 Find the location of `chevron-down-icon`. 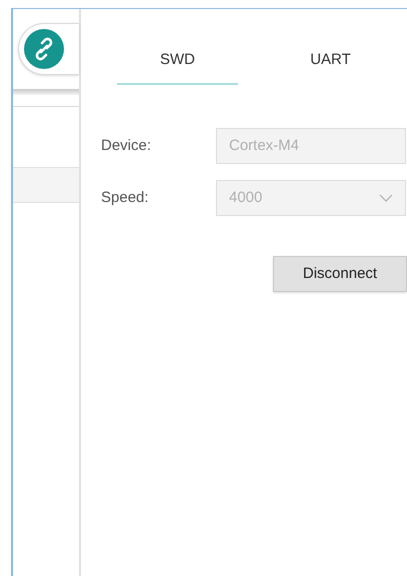

chevron-down-icon is located at coordinates (386, 198).